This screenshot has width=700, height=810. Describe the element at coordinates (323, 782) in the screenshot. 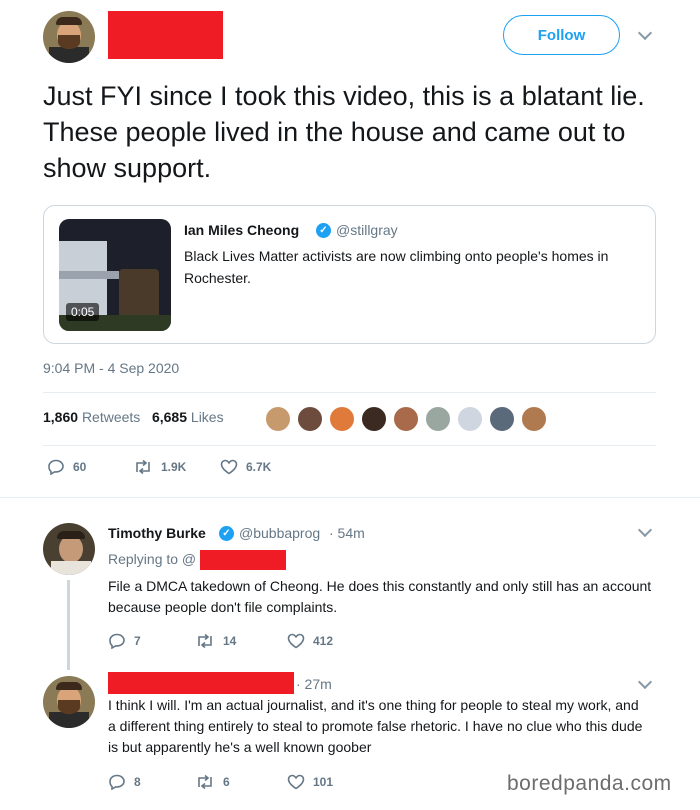

I see `like-count: 101` at that location.